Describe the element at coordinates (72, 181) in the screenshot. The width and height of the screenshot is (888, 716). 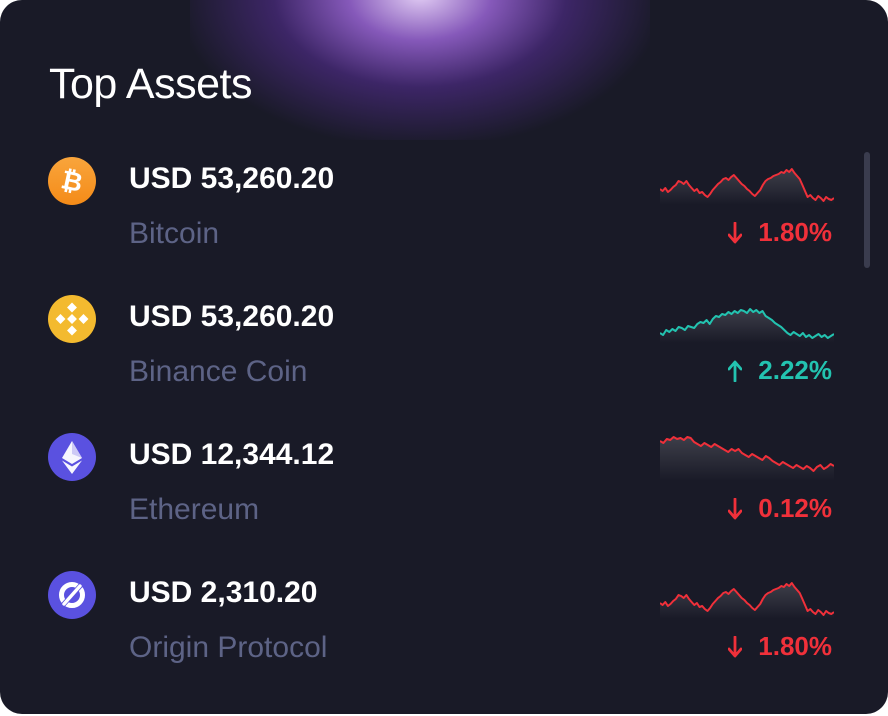
I see `bitcoin-icon: ₿` at that location.